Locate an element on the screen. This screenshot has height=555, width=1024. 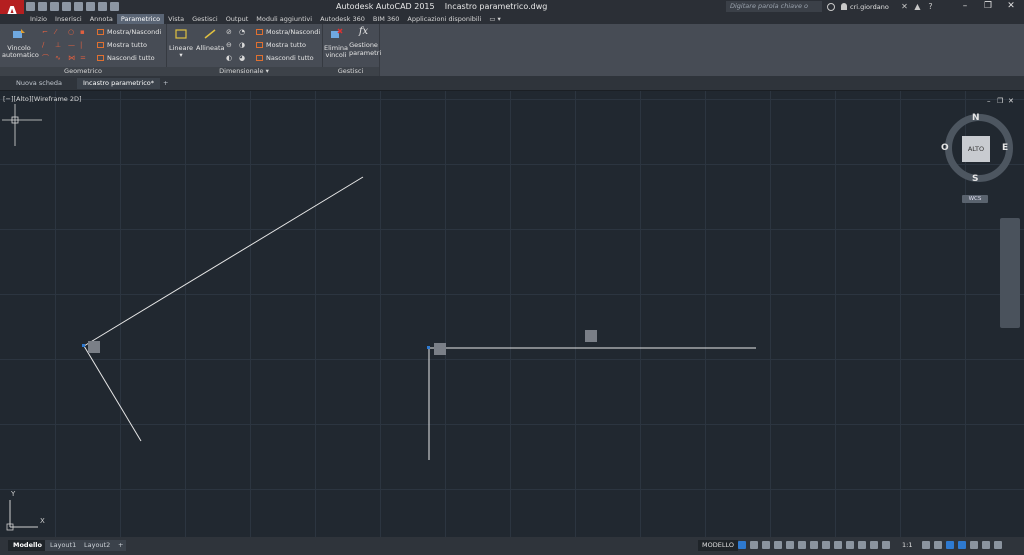
compass-south: S is located at coordinates (975, 179).